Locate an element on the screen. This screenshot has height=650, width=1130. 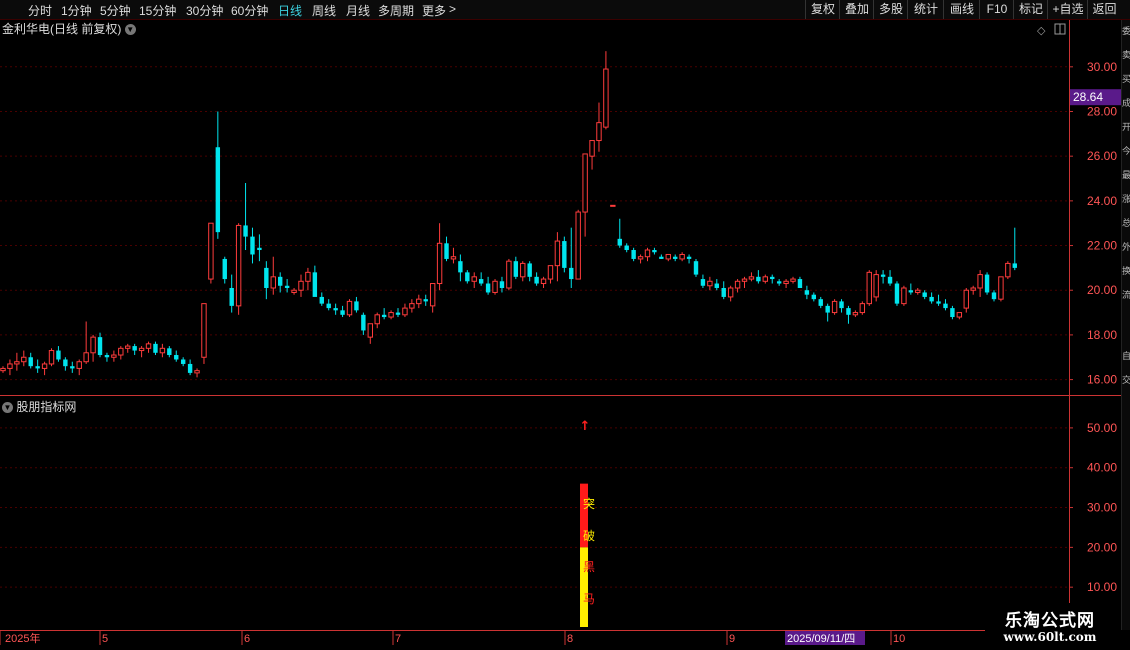
x-tick-label: 5 is located at coordinates (105, 639).